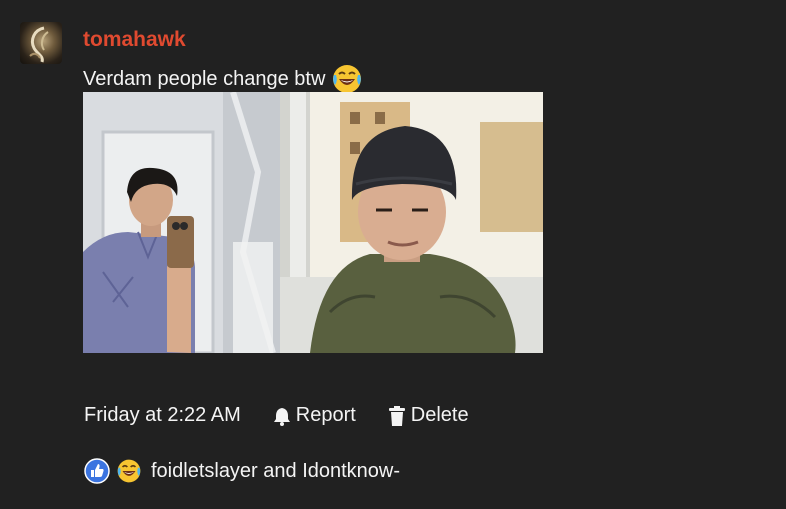 The height and width of the screenshot is (509, 786). I want to click on post-timestamp: Friday at 2:22 AM, so click(162, 415).